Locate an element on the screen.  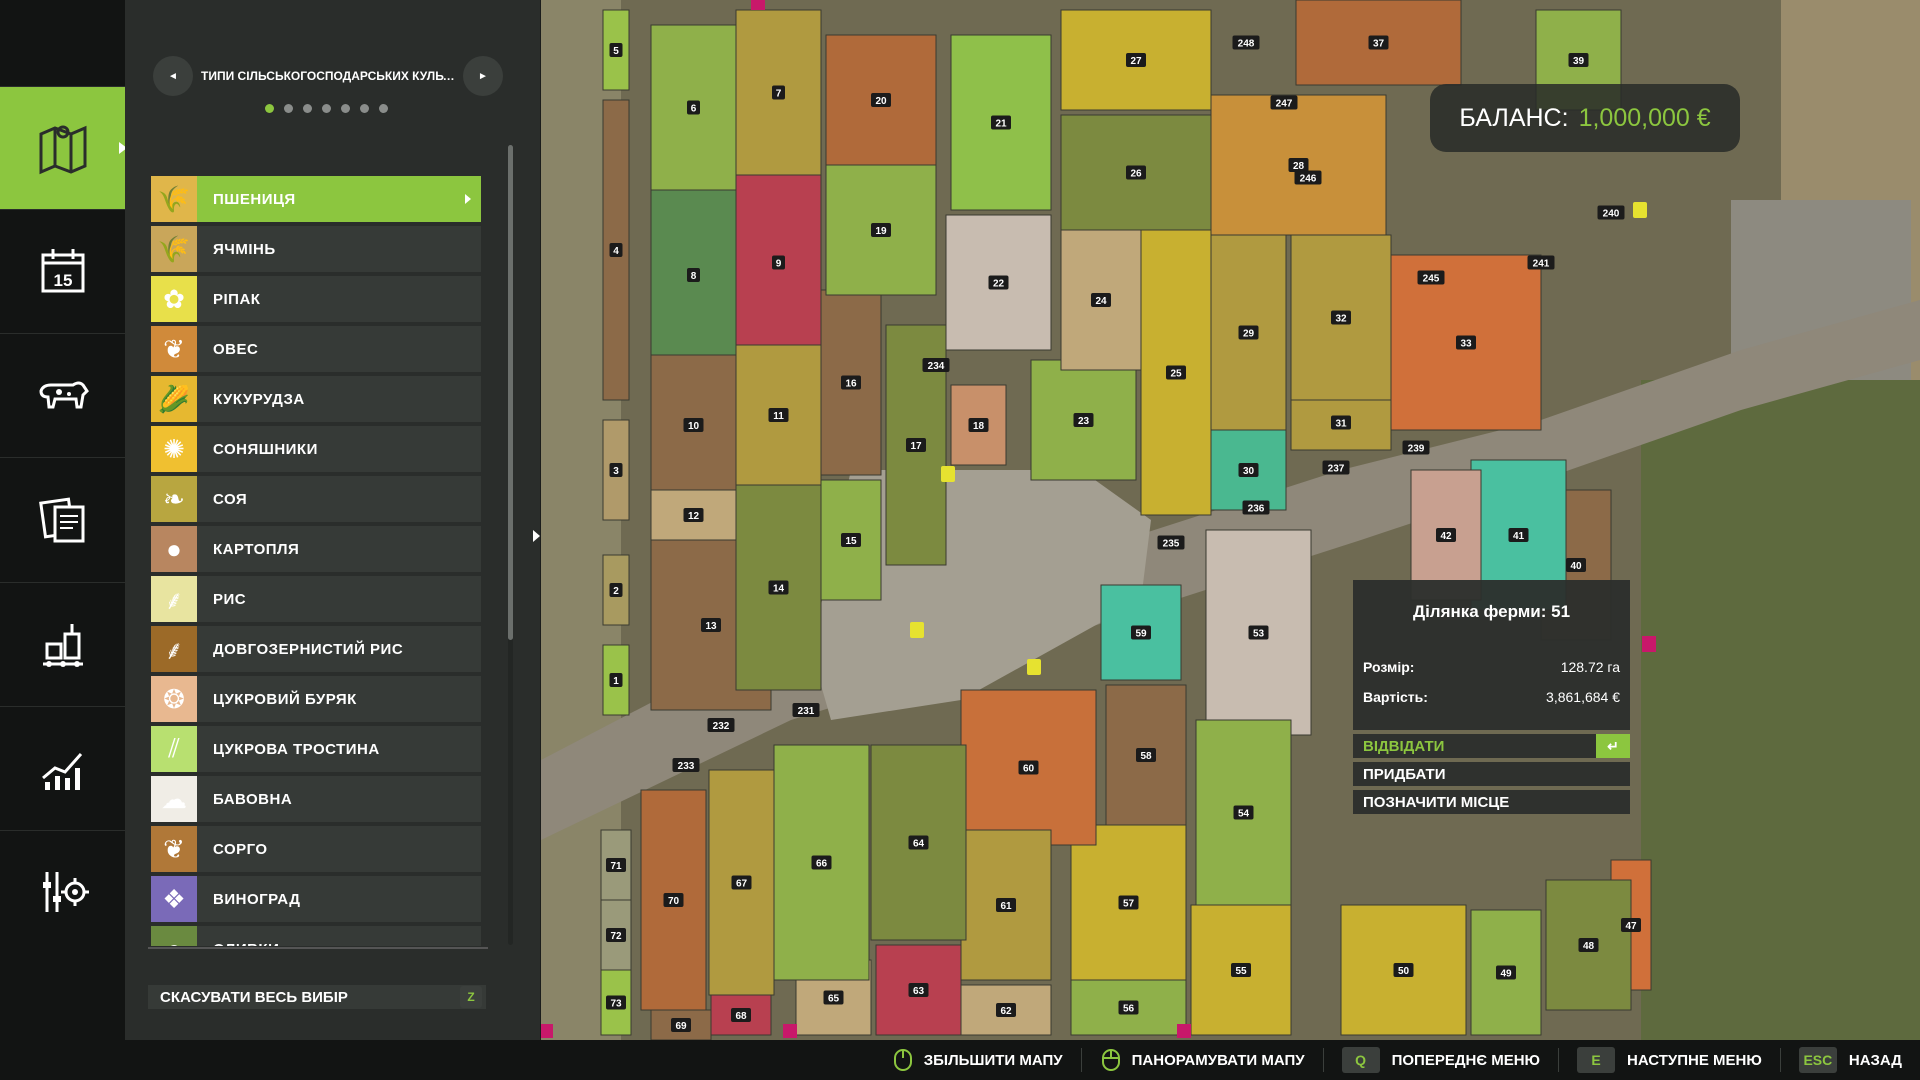
tag-place-button: ПОЗНАЧИТИ МІСЦЕ is located at coordinates (1491, 802).